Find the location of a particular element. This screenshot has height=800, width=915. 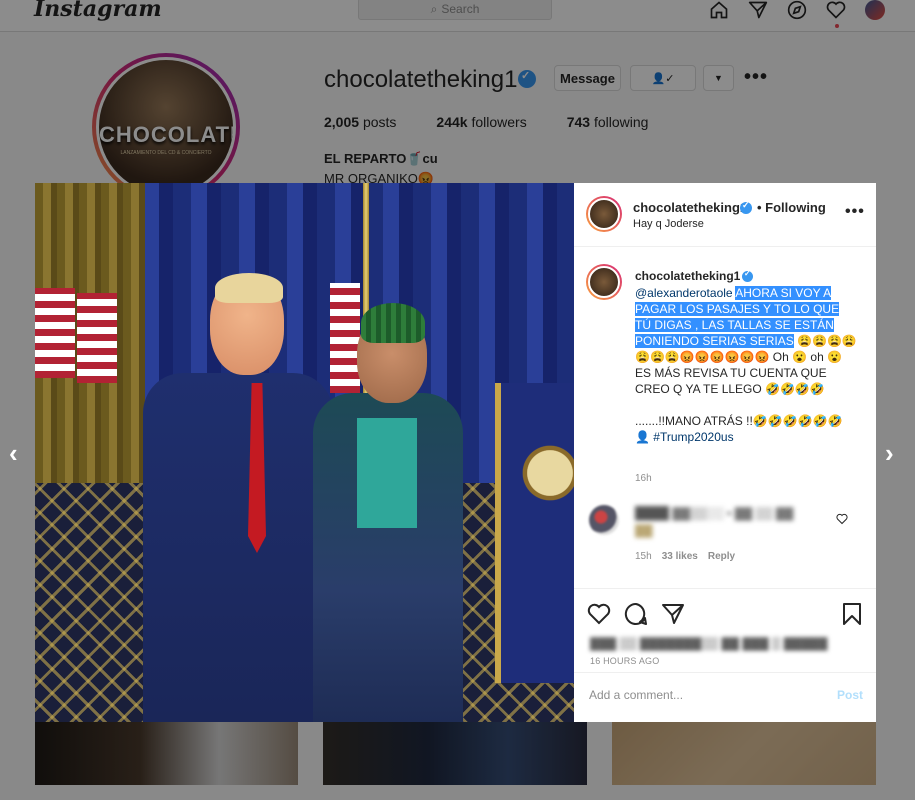

comment-bubble-icon is located at coordinates (636, 614).